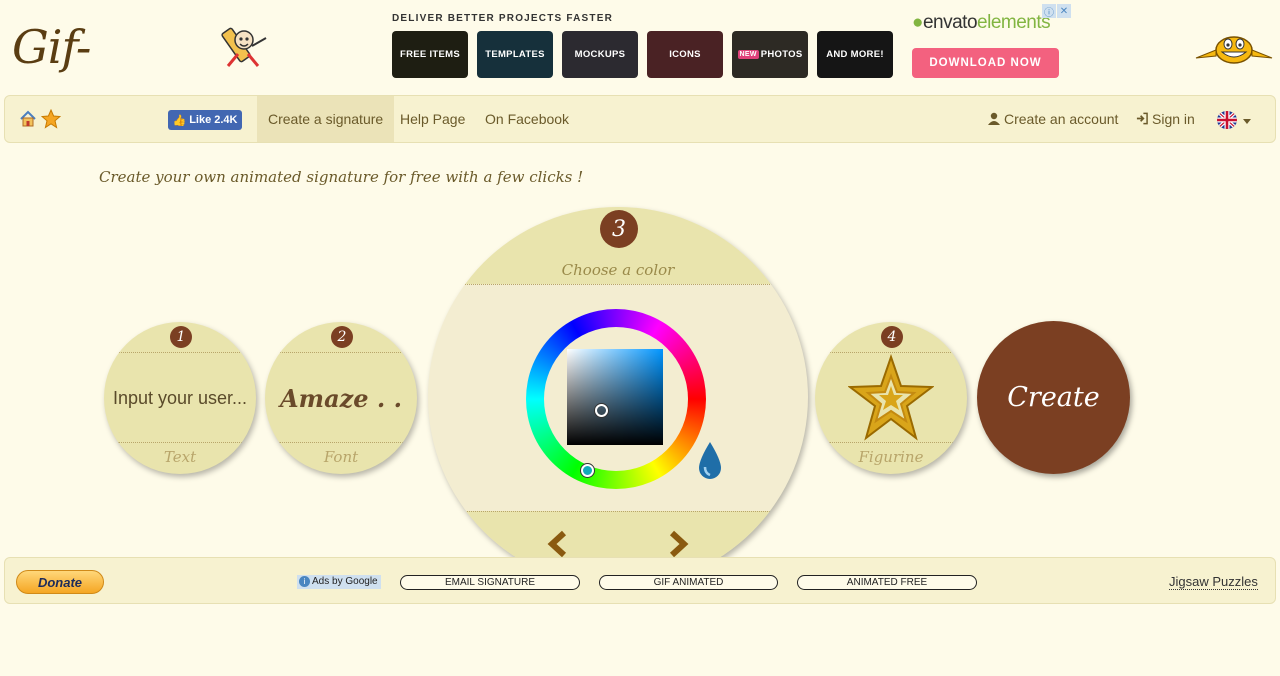  Describe the element at coordinates (1014, 22) in the screenshot. I see `envato-suffix: elements` at that location.